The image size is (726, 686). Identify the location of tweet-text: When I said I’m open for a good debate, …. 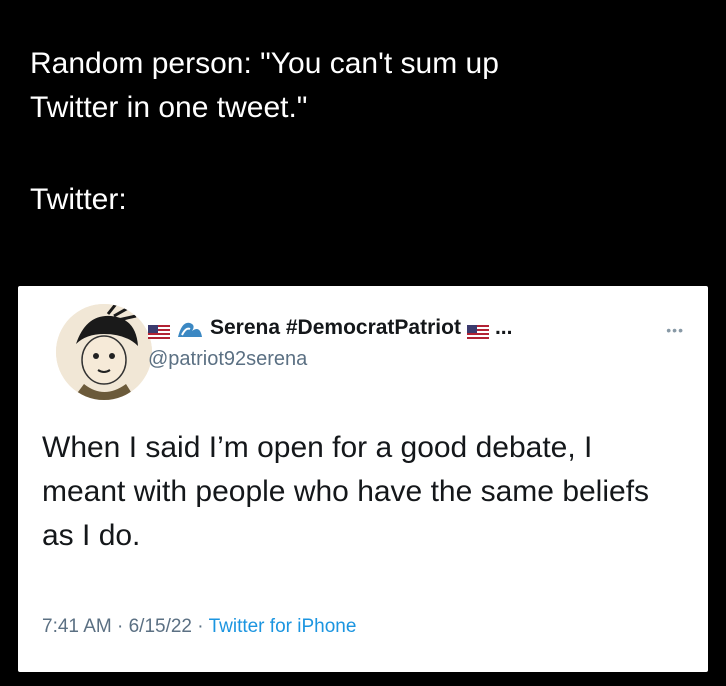
(346, 491).